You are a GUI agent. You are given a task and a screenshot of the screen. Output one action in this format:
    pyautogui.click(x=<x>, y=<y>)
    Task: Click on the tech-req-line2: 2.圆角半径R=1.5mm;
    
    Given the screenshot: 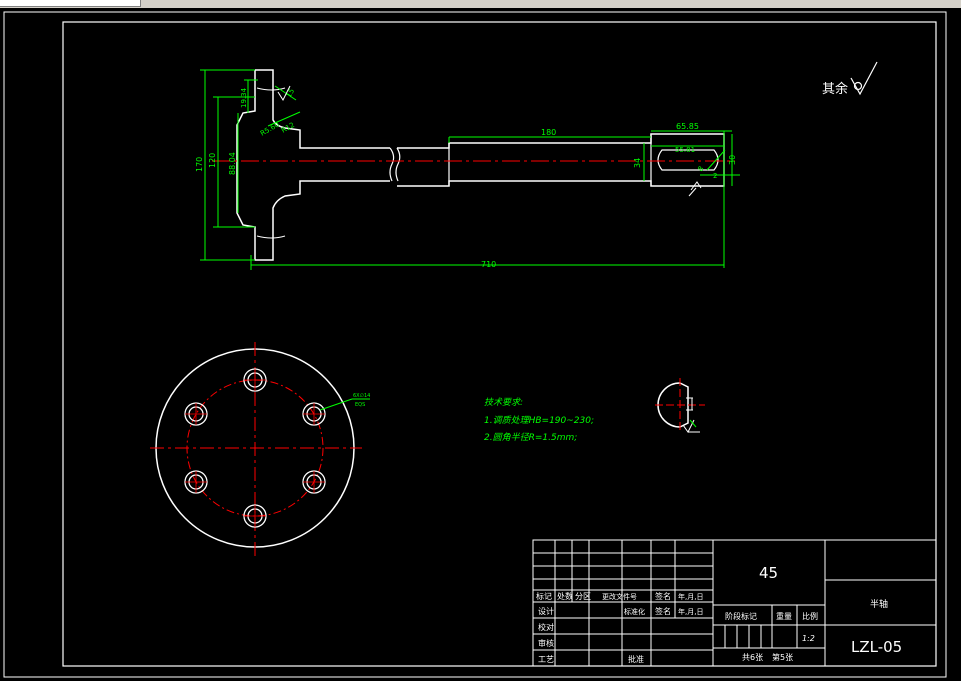 What is the action you would take?
    pyautogui.click(x=530, y=437)
    